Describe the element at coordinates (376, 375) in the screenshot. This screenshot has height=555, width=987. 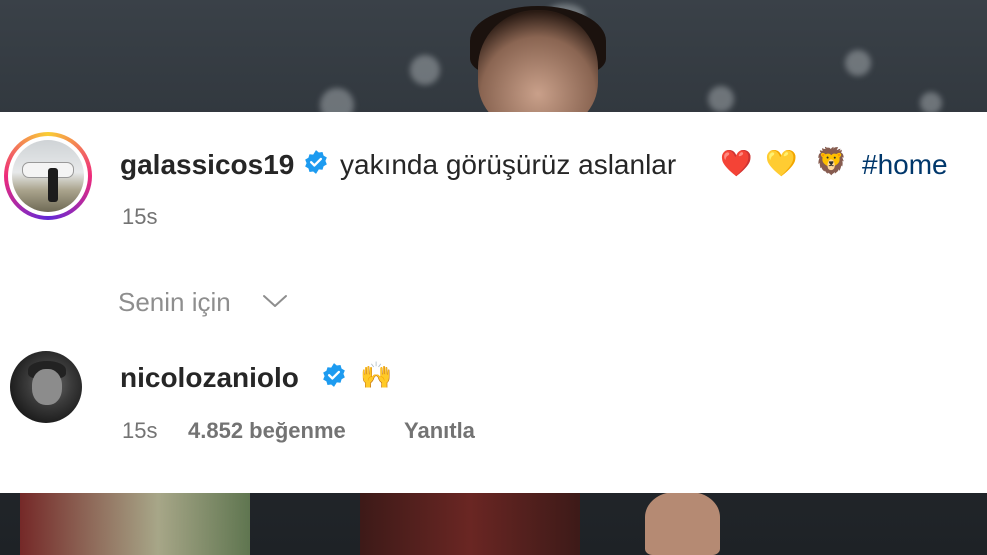
I see `raising-hands-emoji: 🙌` at that location.